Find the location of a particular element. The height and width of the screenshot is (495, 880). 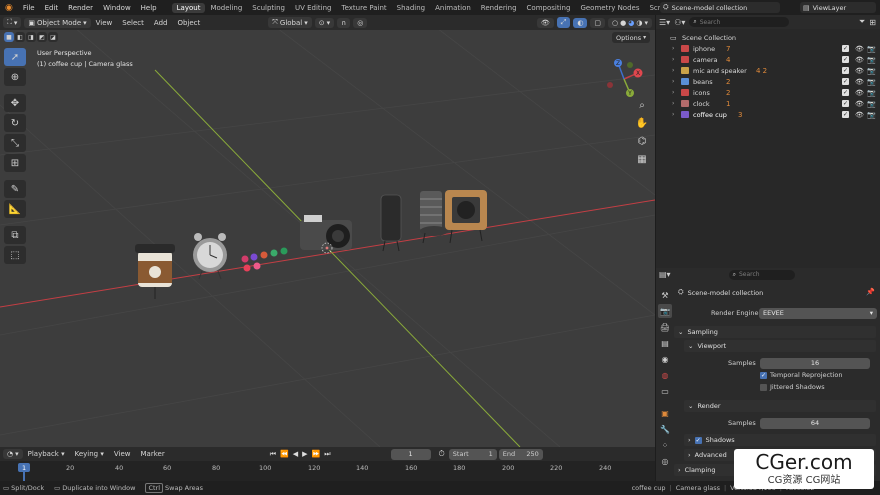

clock-object is located at coordinates (210, 256).